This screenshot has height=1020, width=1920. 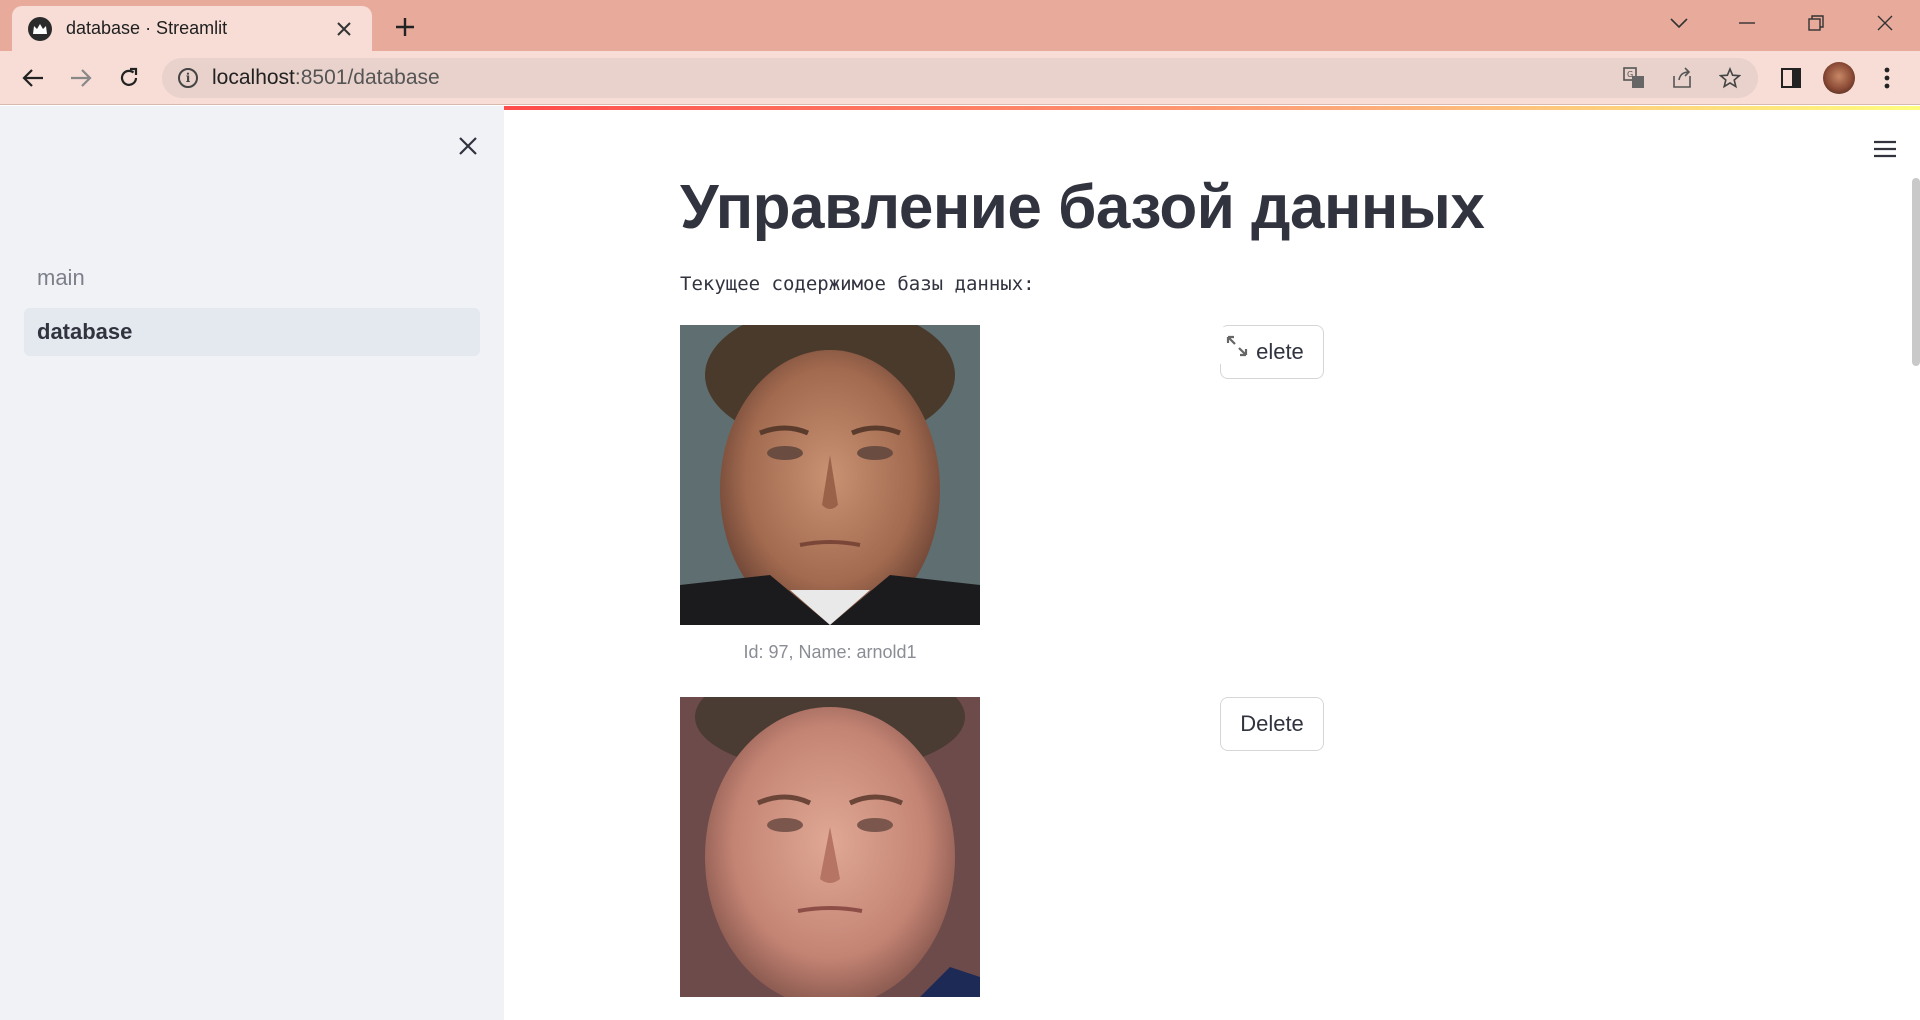 I want to click on svg-text: G, so click(x=1630, y=74).